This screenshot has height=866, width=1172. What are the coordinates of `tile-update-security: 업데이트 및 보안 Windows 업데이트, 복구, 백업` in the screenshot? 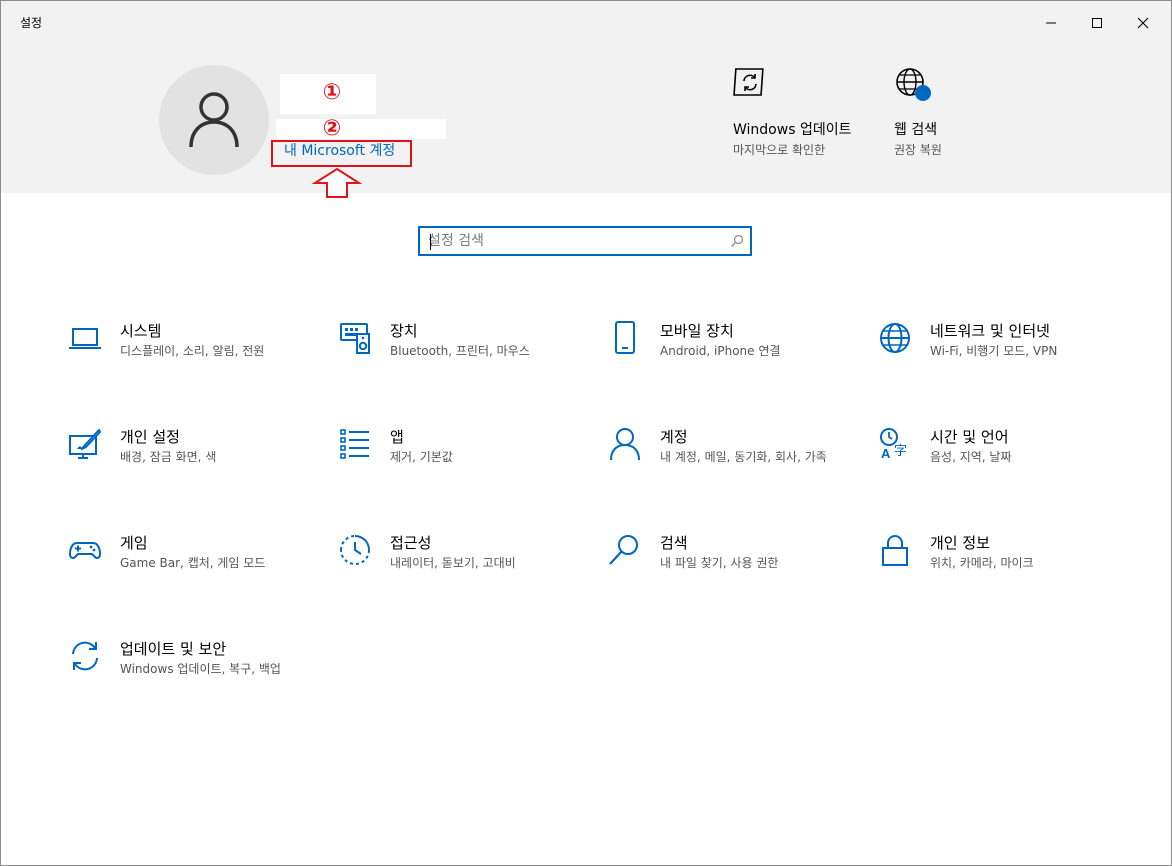 It's located at (195, 676).